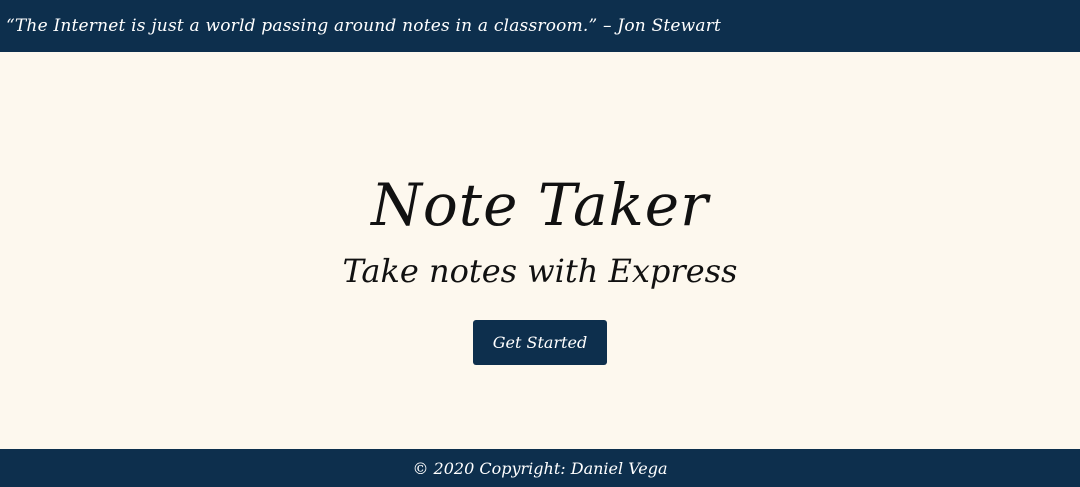 This screenshot has height=487, width=1080. Describe the element at coordinates (540, 342) in the screenshot. I see `get-started-button: Get Started` at that location.